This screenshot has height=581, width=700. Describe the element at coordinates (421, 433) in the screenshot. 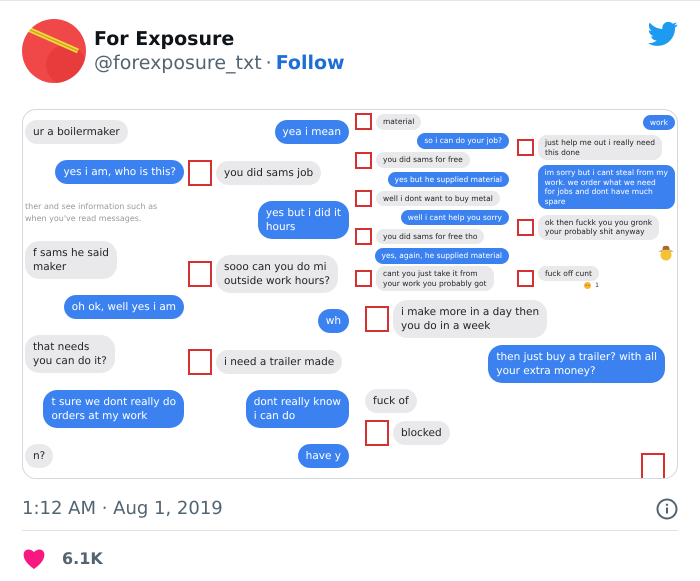

I see `received-message: blocked` at that location.